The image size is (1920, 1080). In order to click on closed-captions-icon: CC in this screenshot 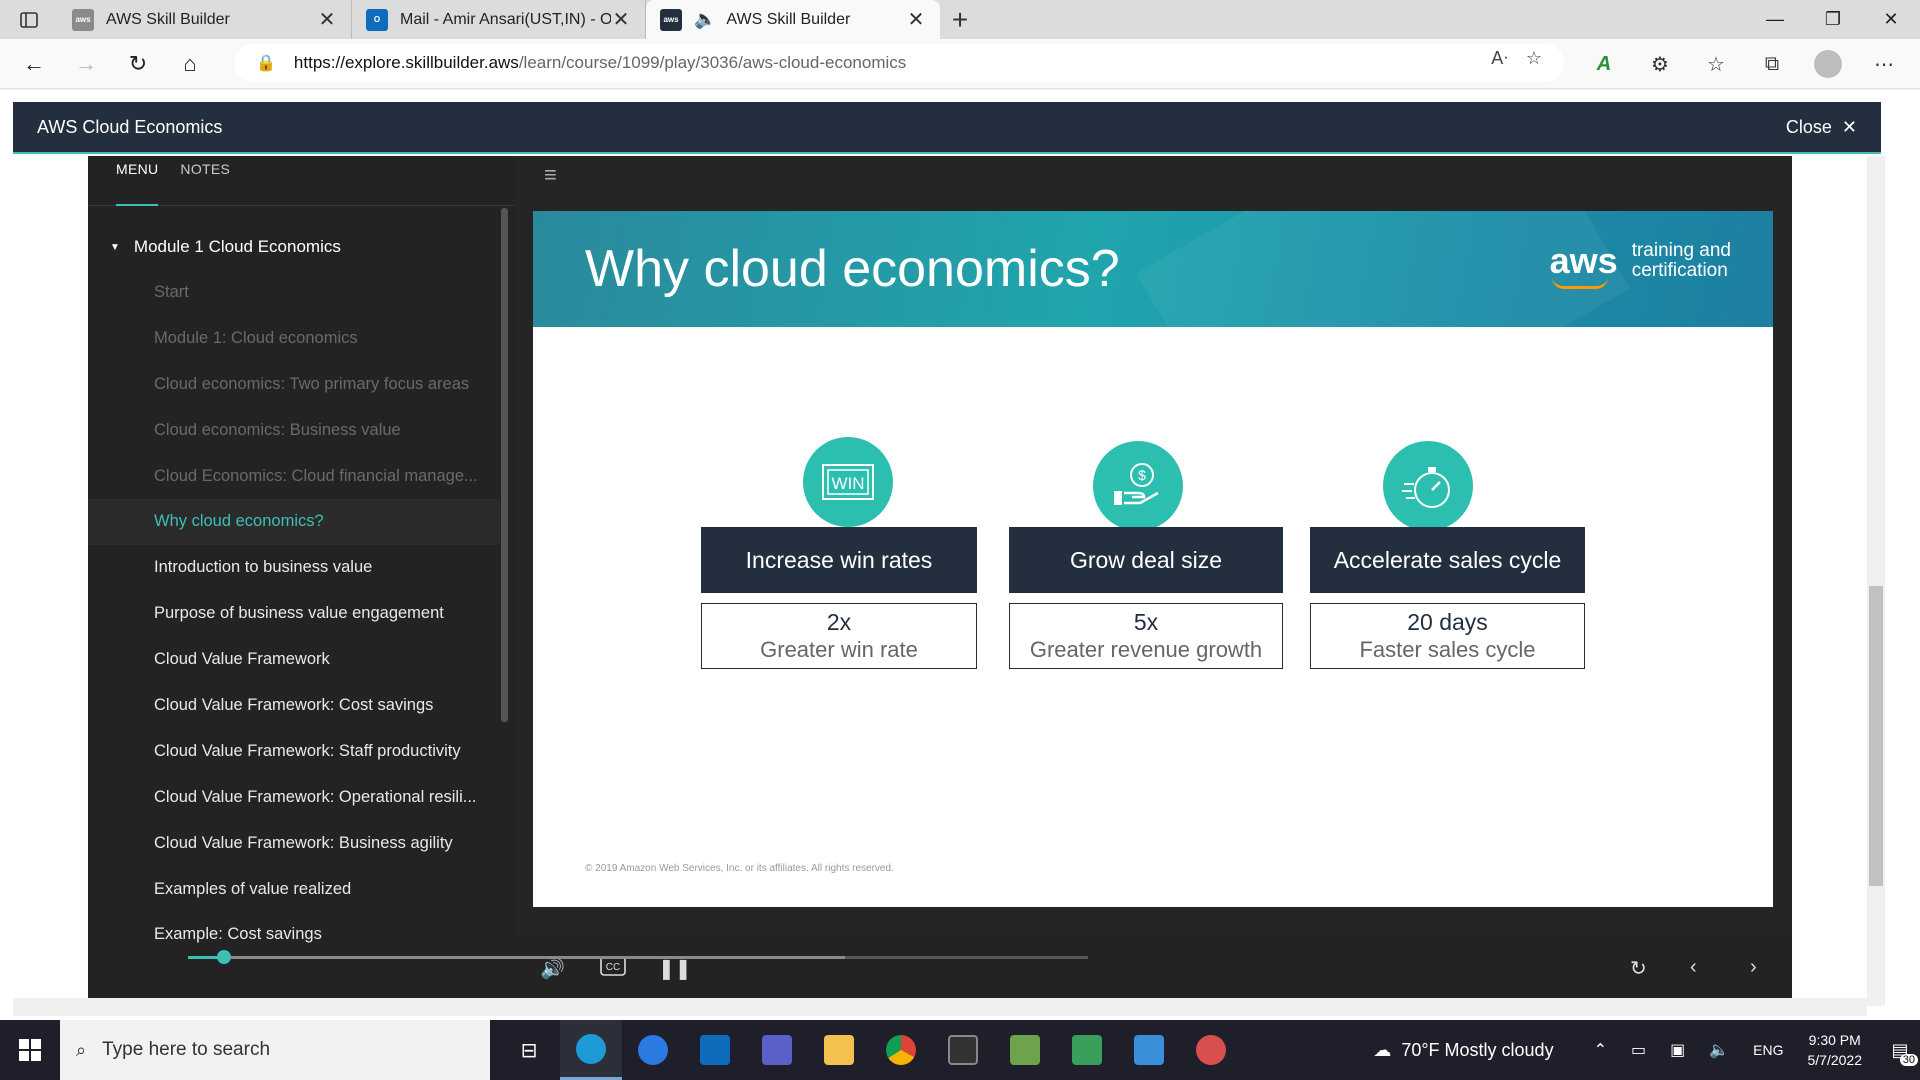, I will do `click(613, 969)`.